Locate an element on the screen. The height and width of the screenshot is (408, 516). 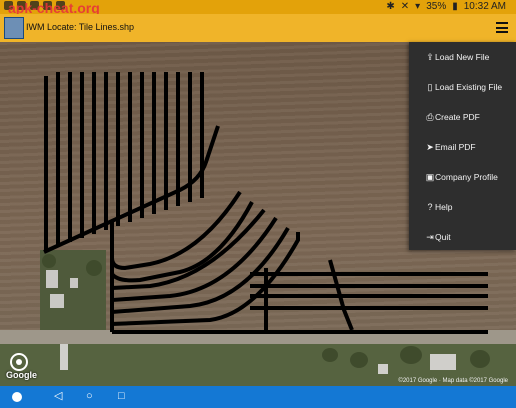
menu-item-create-pdf: ⎙ Create PDF is located at coordinates (462, 117).